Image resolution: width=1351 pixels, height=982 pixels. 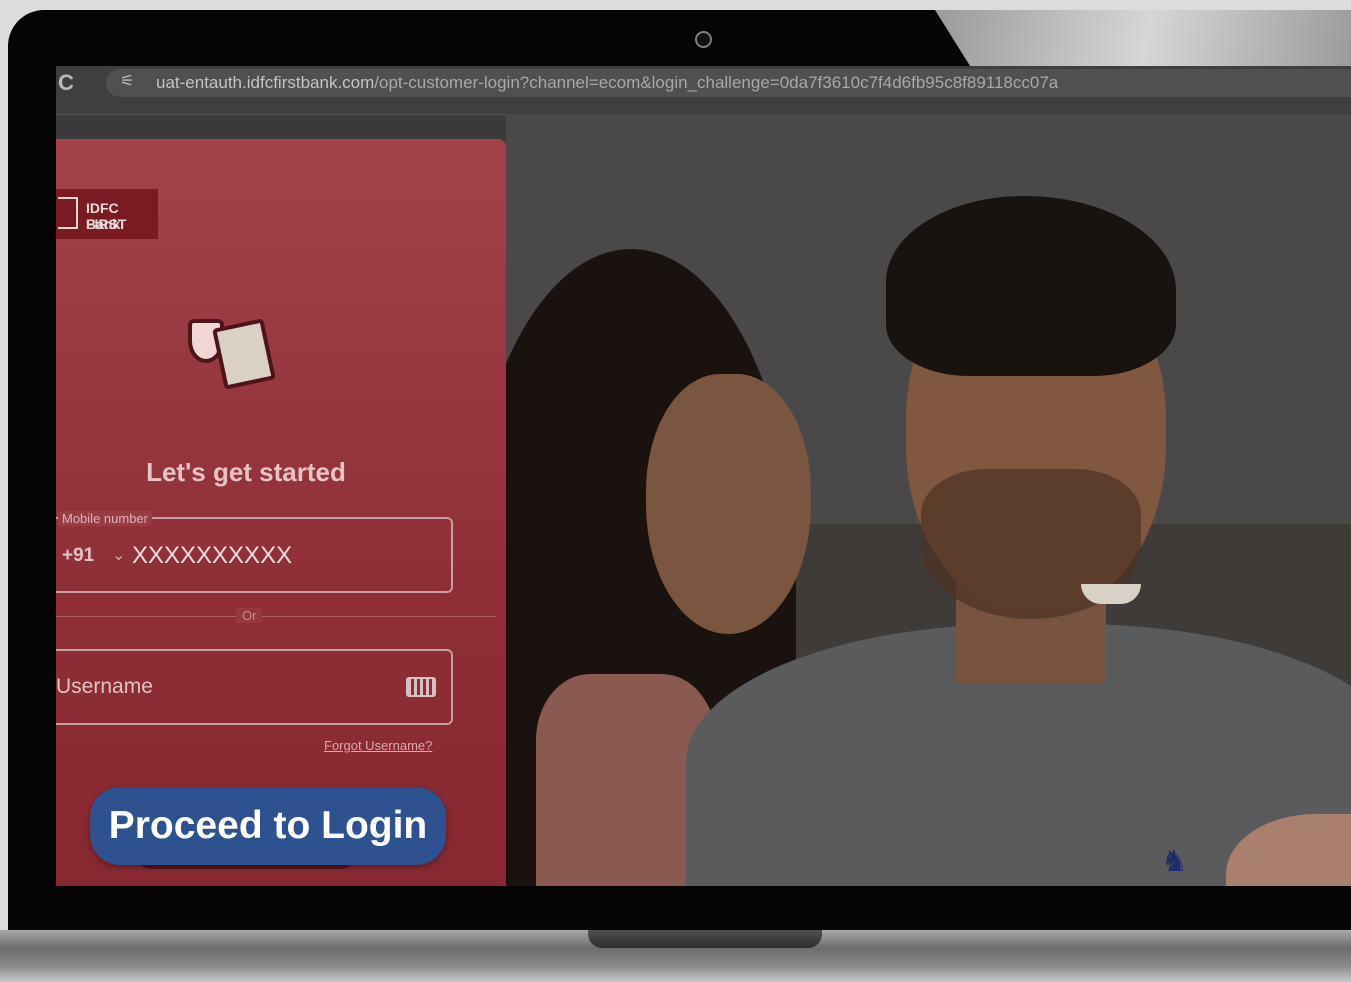 I want to click on site-settings-icon: ⚟, so click(x=127, y=81).